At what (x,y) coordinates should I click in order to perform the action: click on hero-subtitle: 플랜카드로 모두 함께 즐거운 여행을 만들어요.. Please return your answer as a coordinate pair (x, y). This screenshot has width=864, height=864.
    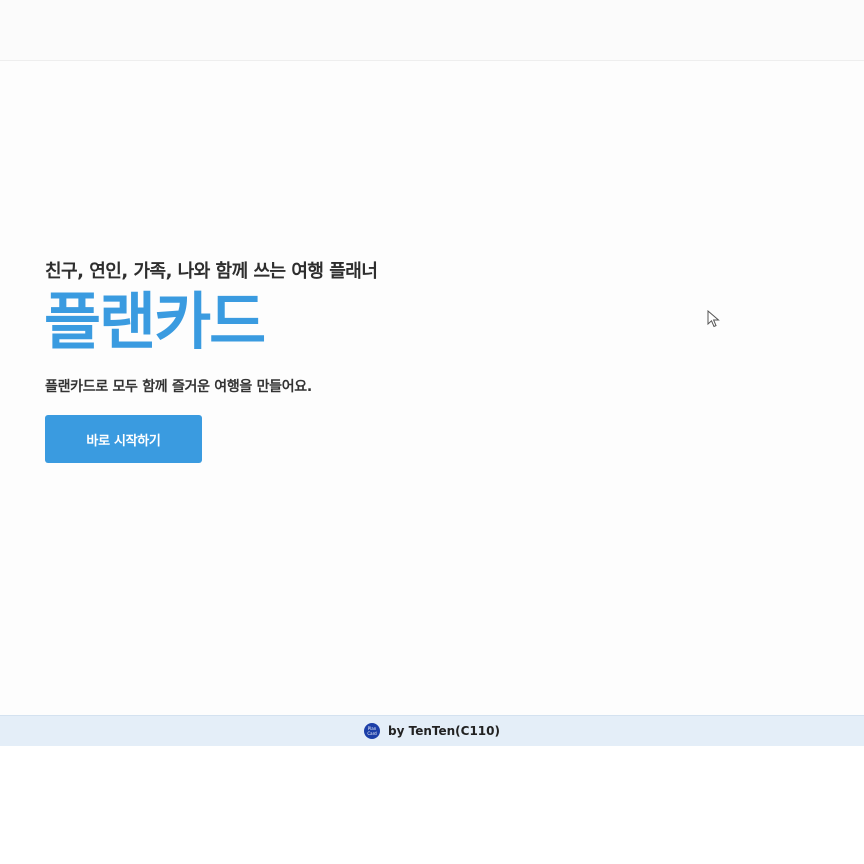
    Looking at the image, I should click on (178, 387).